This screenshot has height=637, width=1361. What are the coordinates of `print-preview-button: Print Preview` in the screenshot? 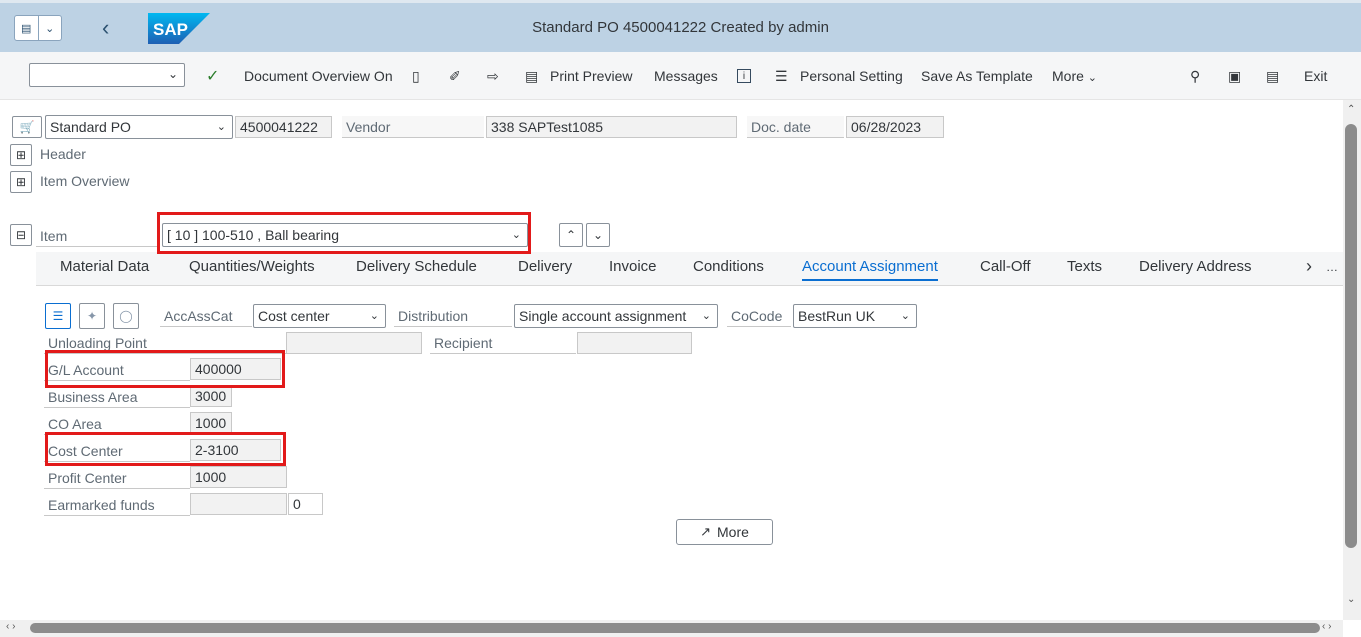 It's located at (591, 76).